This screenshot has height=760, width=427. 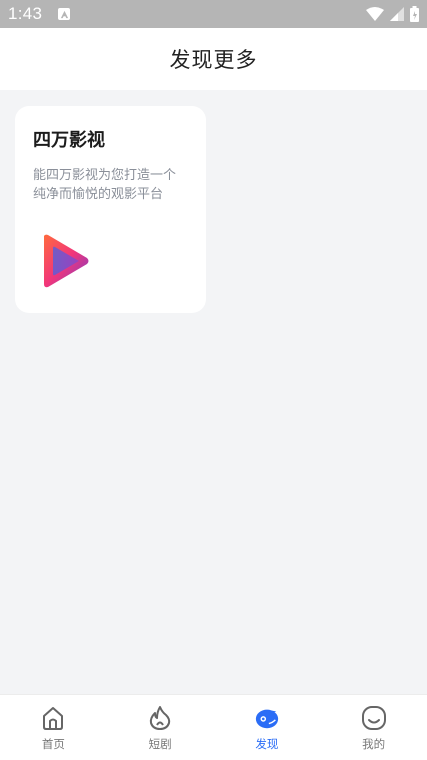 What do you see at coordinates (105, 185) in the screenshot?
I see `app-card-description: 能四万影视为您打造一个纯净而愉悦的观影平台` at bounding box center [105, 185].